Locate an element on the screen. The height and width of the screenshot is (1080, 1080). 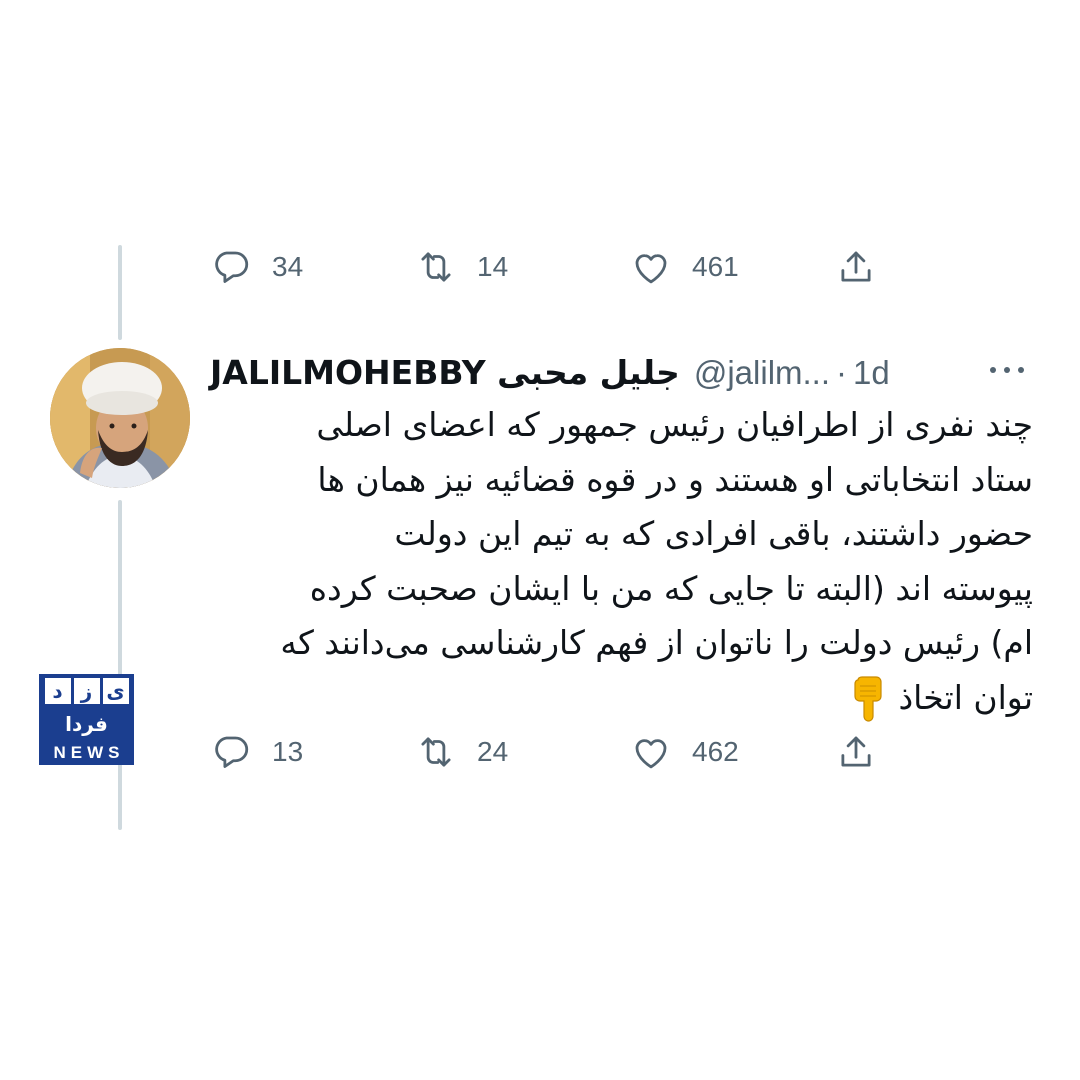
reply-count: 13 is located at coordinates (288, 751).